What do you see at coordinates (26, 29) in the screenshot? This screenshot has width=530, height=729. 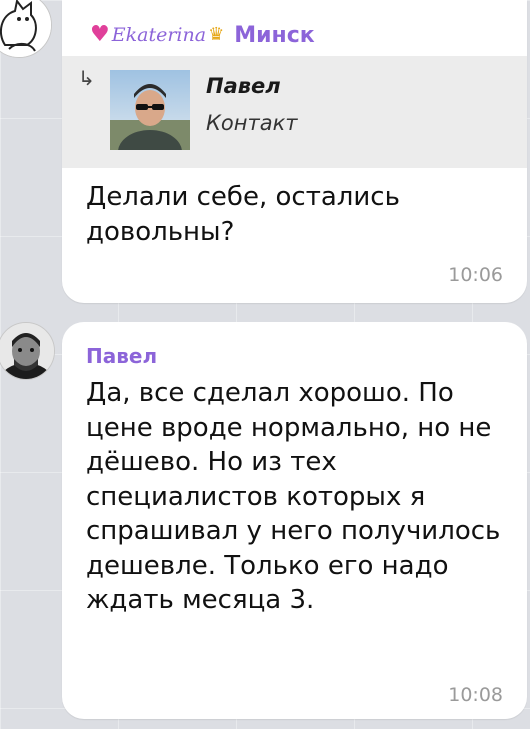 I see `sender-avatar-ekaterina` at bounding box center [26, 29].